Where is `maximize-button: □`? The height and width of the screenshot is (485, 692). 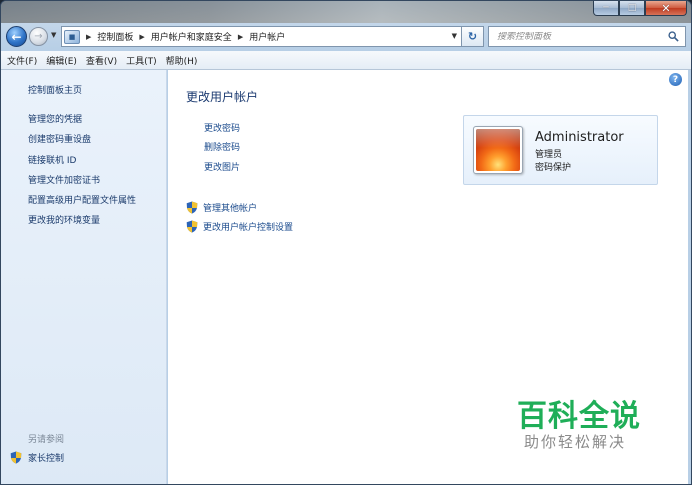 maximize-button: □ is located at coordinates (632, 8).